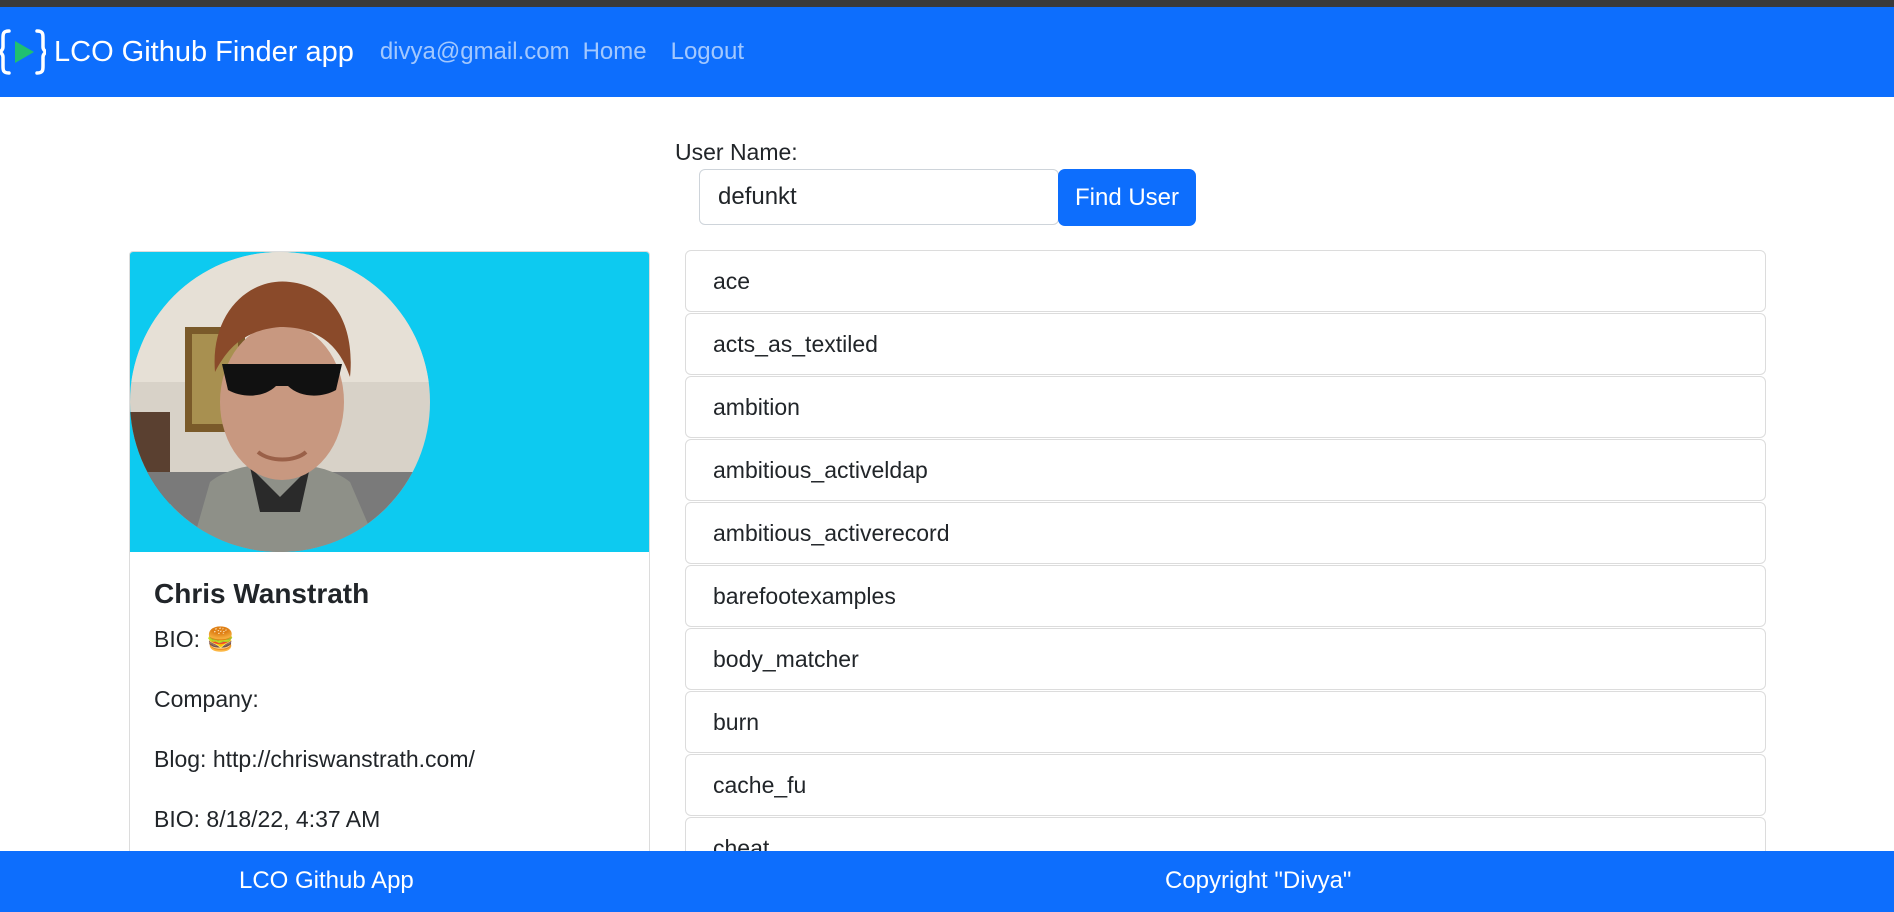 The image size is (1894, 912). What do you see at coordinates (1225, 407) in the screenshot?
I see `repo-list-item: ambition` at bounding box center [1225, 407].